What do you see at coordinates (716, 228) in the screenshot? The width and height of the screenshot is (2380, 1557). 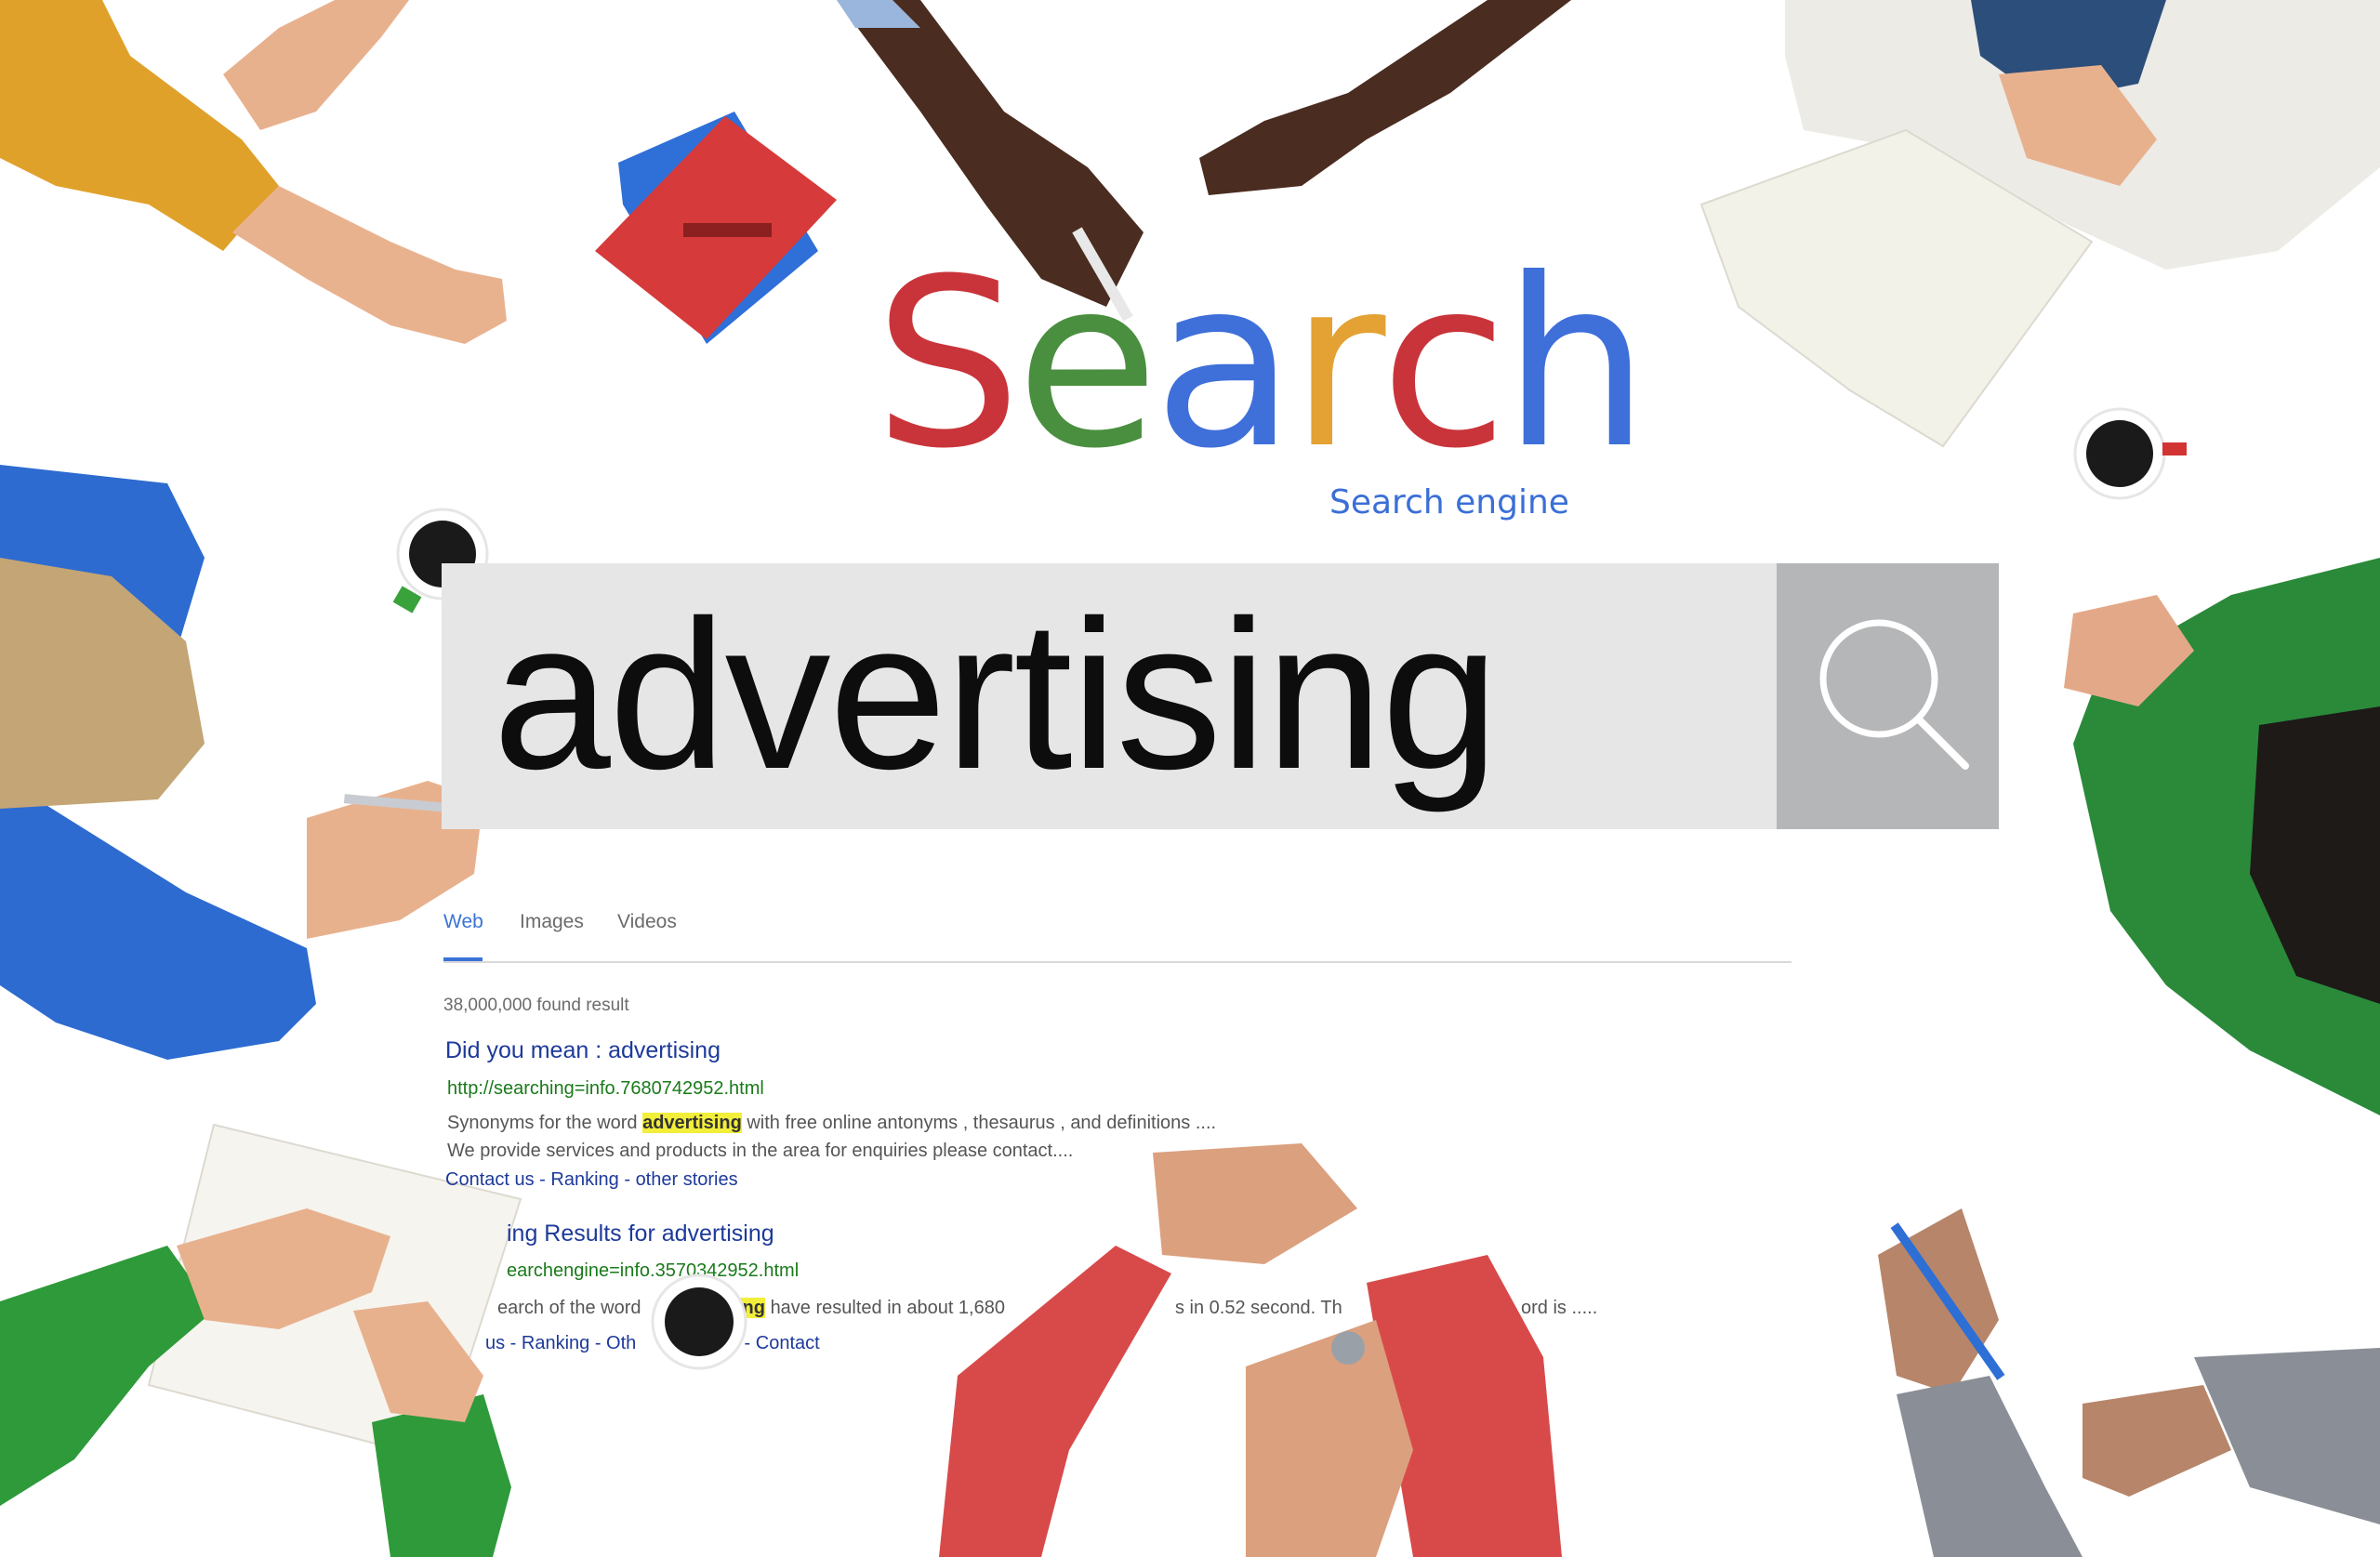 I see `notebooks-illustration` at bounding box center [716, 228].